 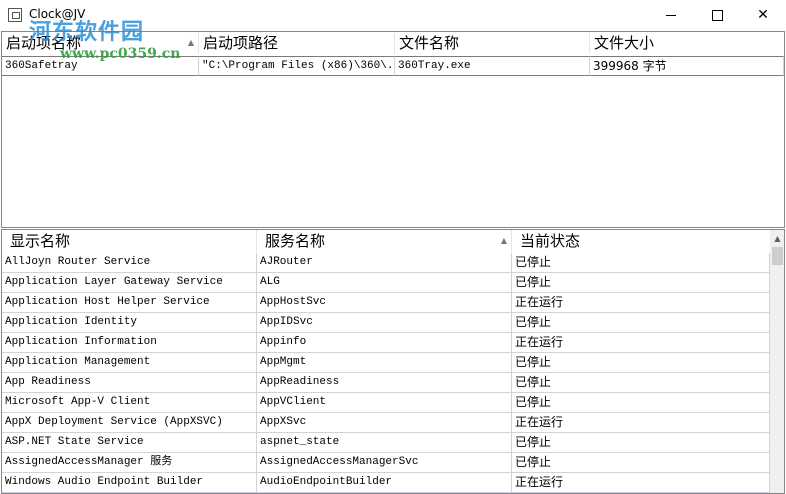 I want to click on table-row: ASP.NET State Service aspnet_state 已停止, so click(x=386, y=443).